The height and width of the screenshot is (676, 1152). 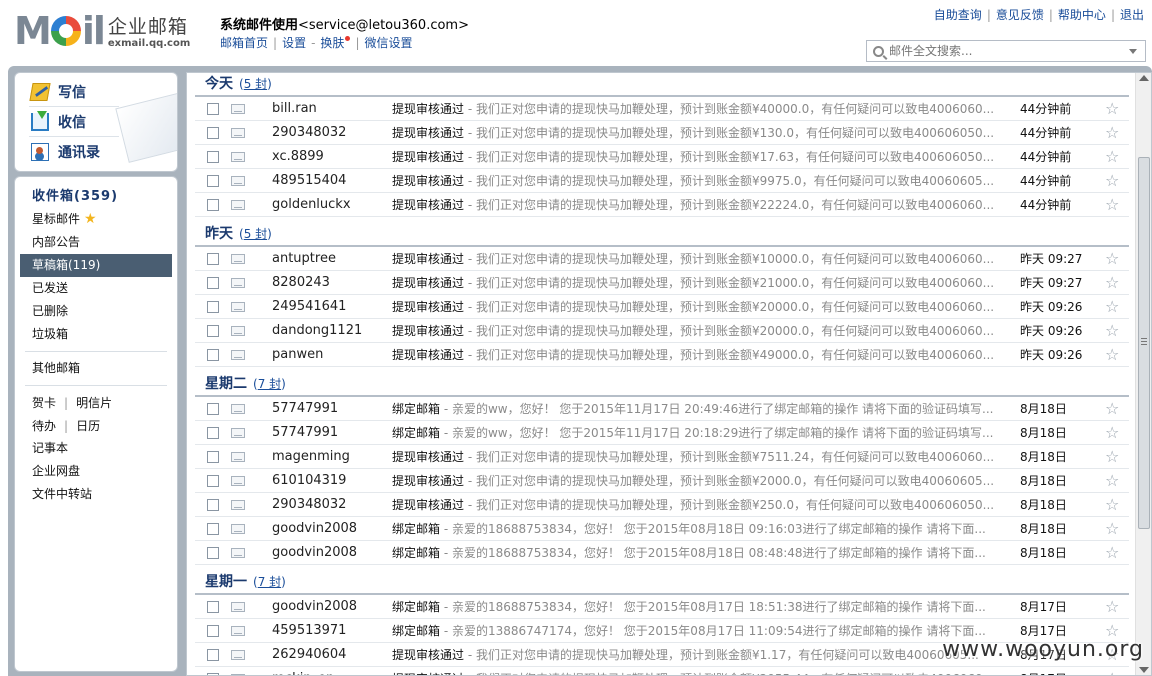 What do you see at coordinates (327, 457) in the screenshot?
I see `mail-sender: magenming` at bounding box center [327, 457].